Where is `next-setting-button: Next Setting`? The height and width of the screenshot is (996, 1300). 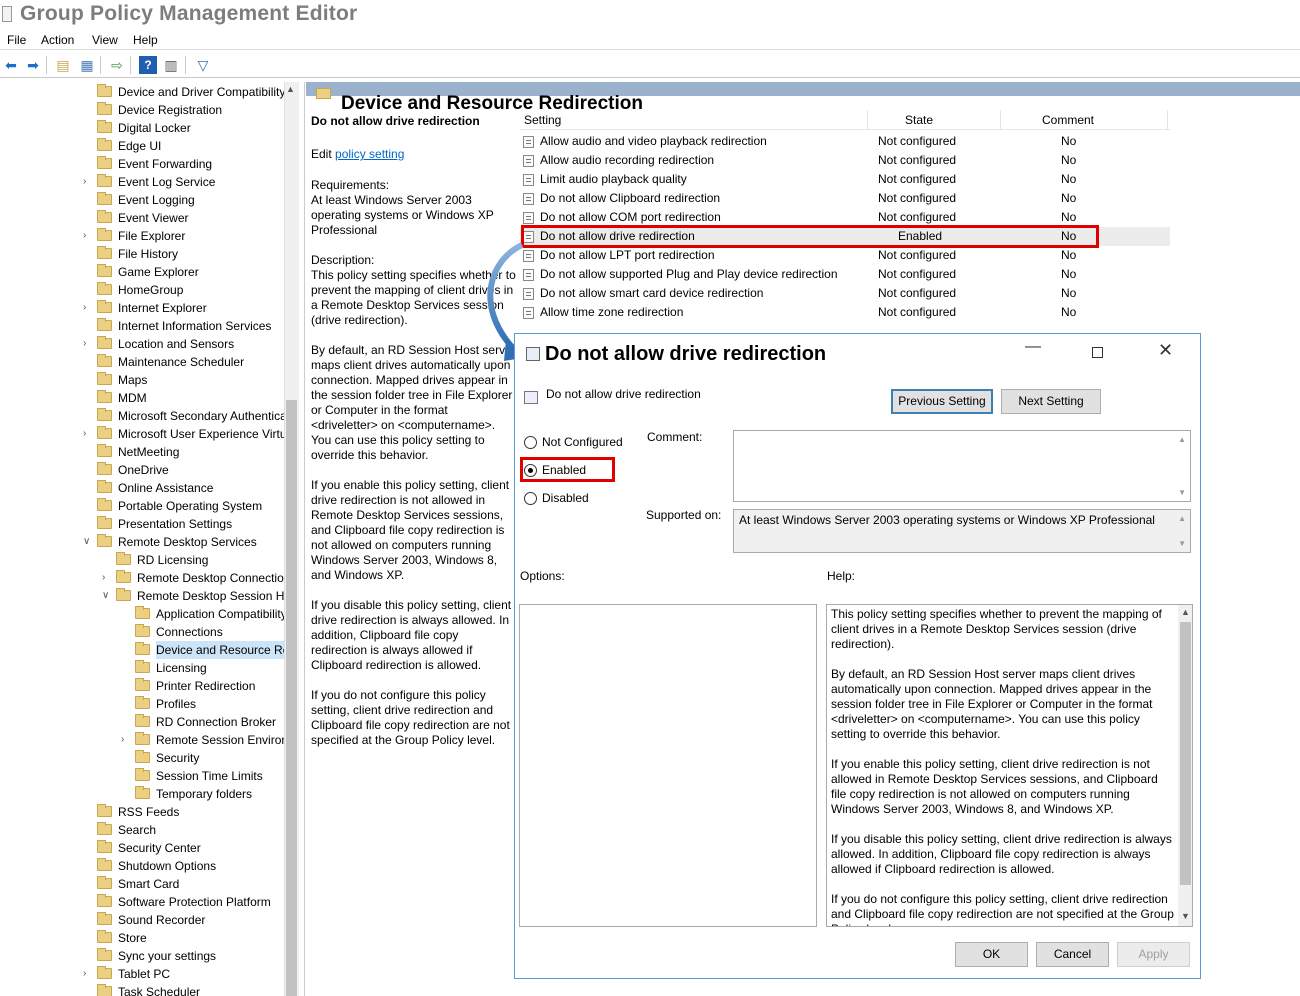 next-setting-button: Next Setting is located at coordinates (1051, 401).